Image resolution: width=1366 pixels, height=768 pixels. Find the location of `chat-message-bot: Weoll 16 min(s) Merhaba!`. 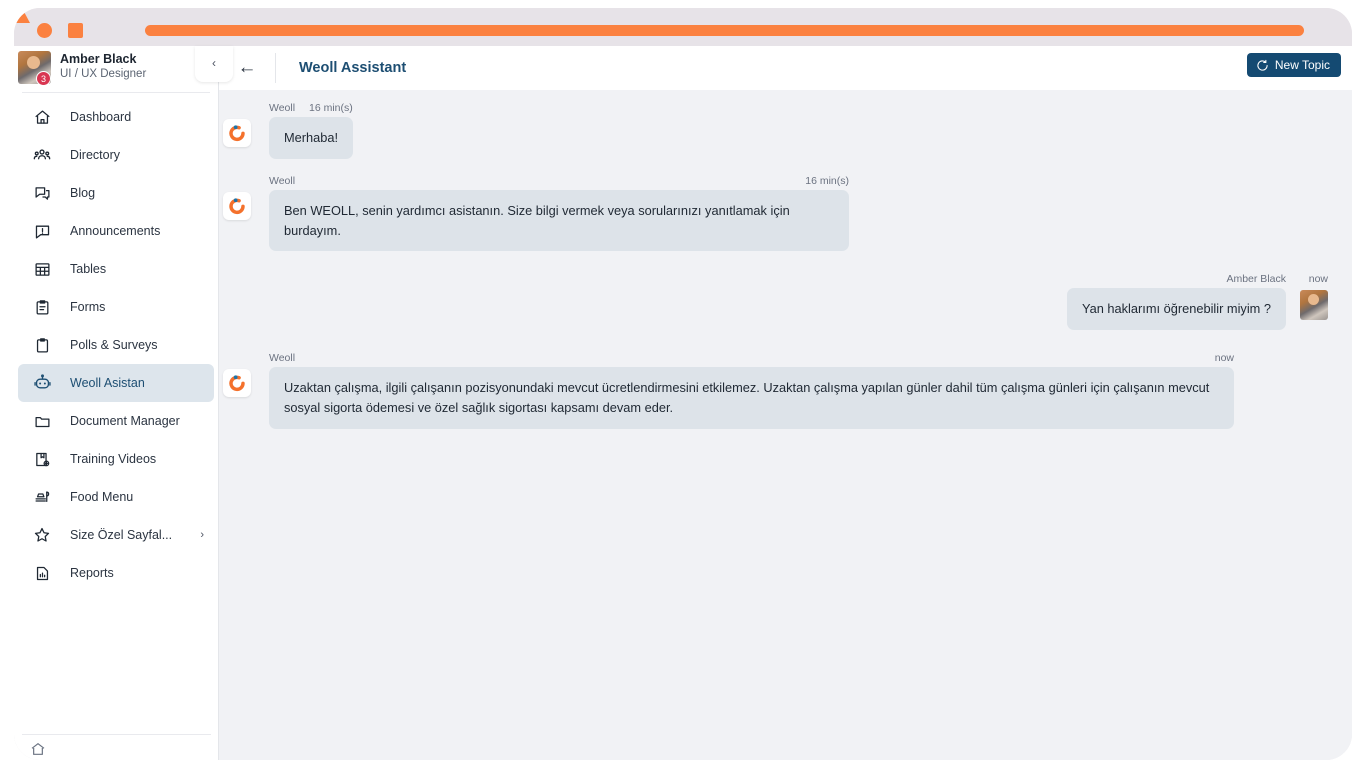

chat-message-bot: Weoll 16 min(s) Merhaba! is located at coordinates (300, 130).